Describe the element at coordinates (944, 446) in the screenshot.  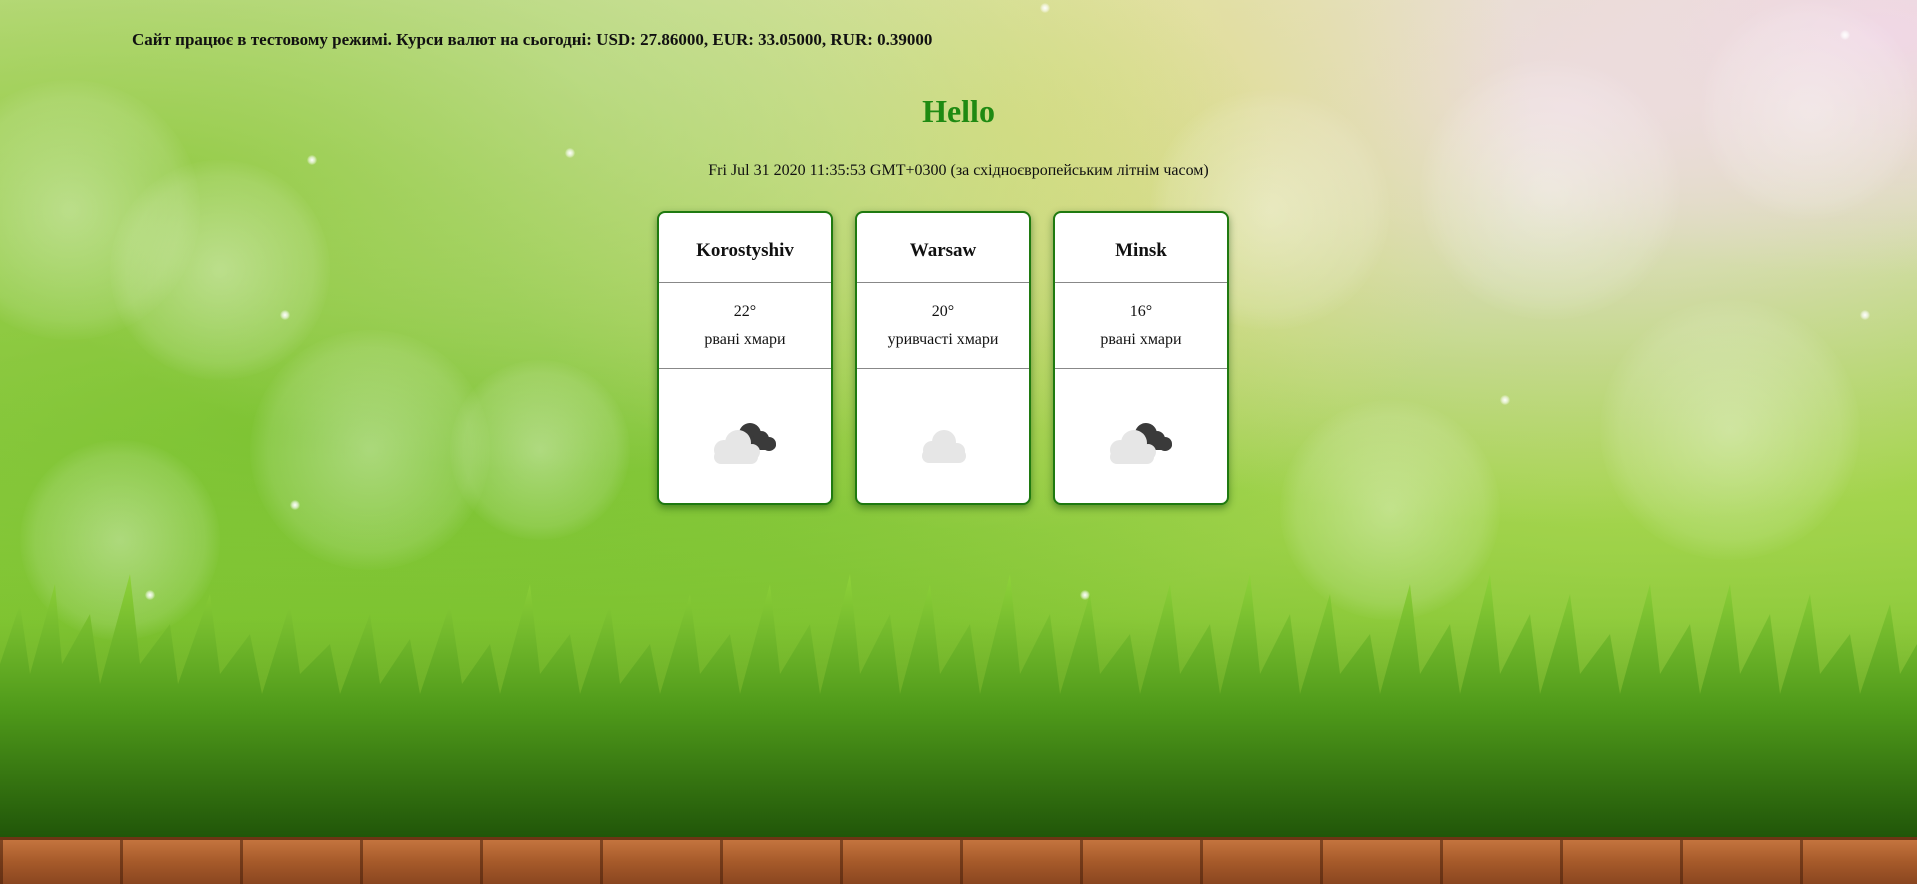
I see `scattered-clouds-icon` at that location.